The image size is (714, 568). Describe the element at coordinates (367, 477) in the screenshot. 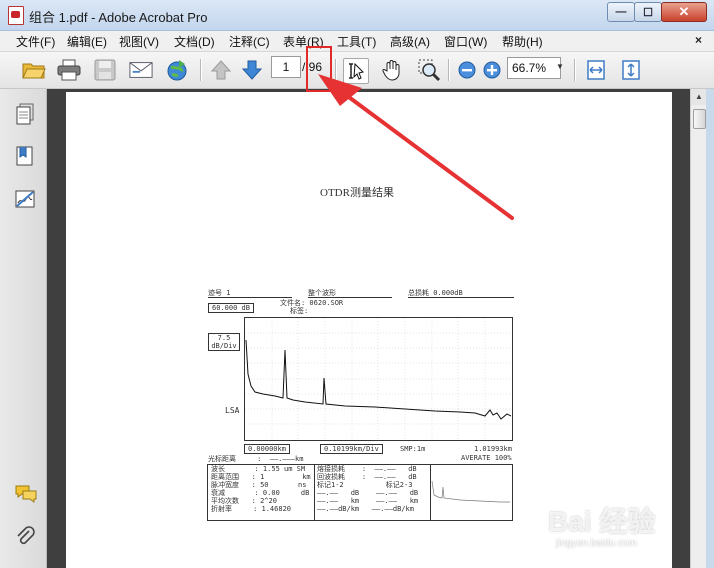

I see `param-return-loss: 回波损耗 : ——.—— dB` at that location.